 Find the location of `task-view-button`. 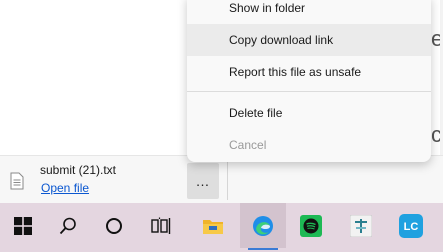

task-view-button is located at coordinates (161, 225).